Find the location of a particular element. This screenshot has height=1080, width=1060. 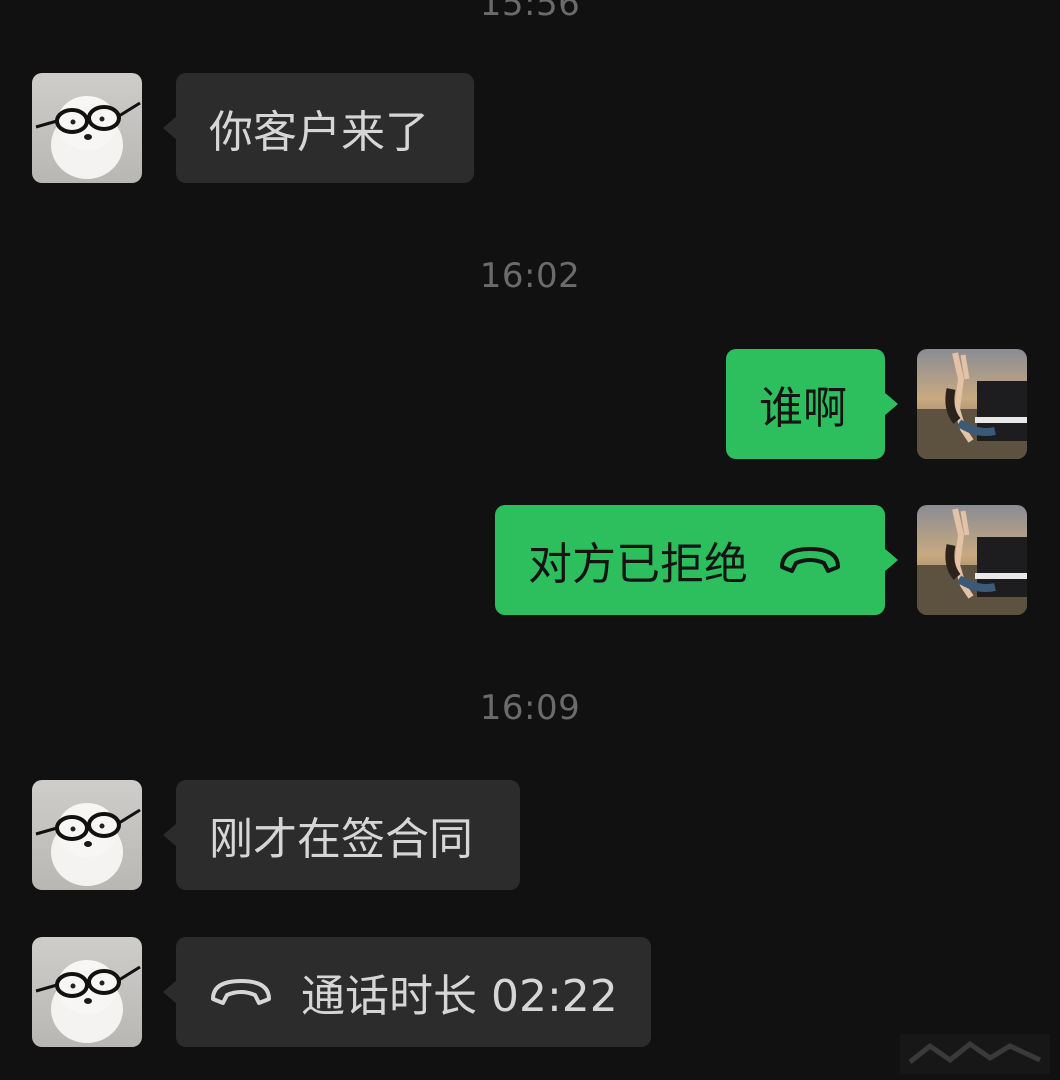

call-bubble: 通话时长 02:22 is located at coordinates (407, 992).